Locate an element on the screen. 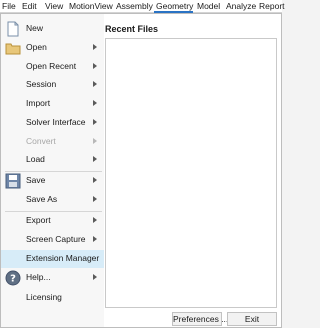 The width and height of the screenshot is (320, 328). folder-icon is located at coordinates (13, 48).